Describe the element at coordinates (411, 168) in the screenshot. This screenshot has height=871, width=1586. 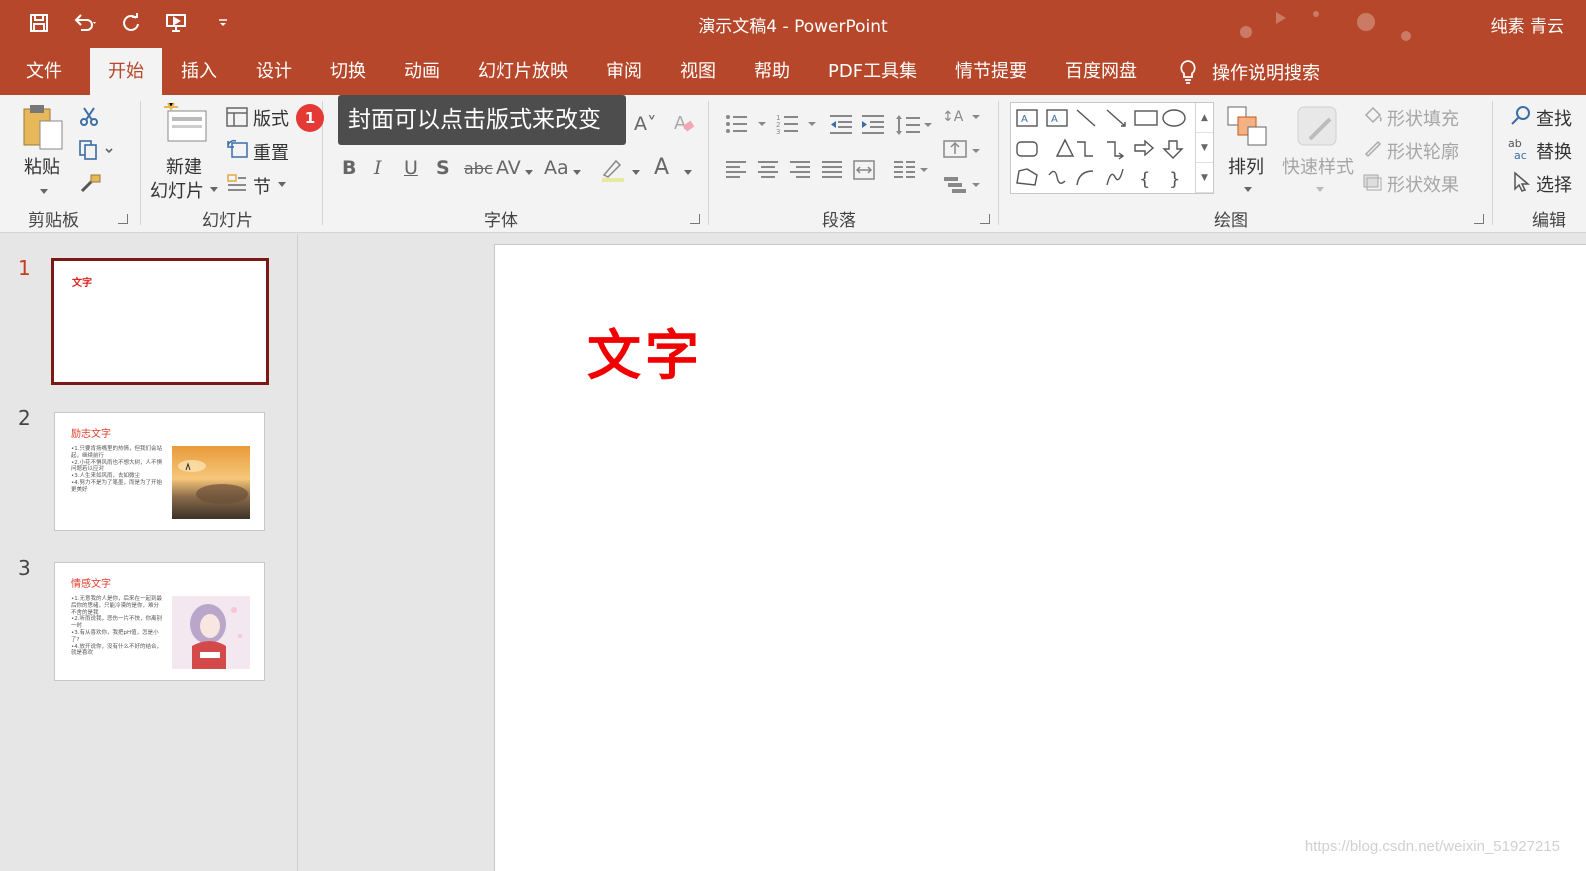
I see `underline-icon: U` at that location.